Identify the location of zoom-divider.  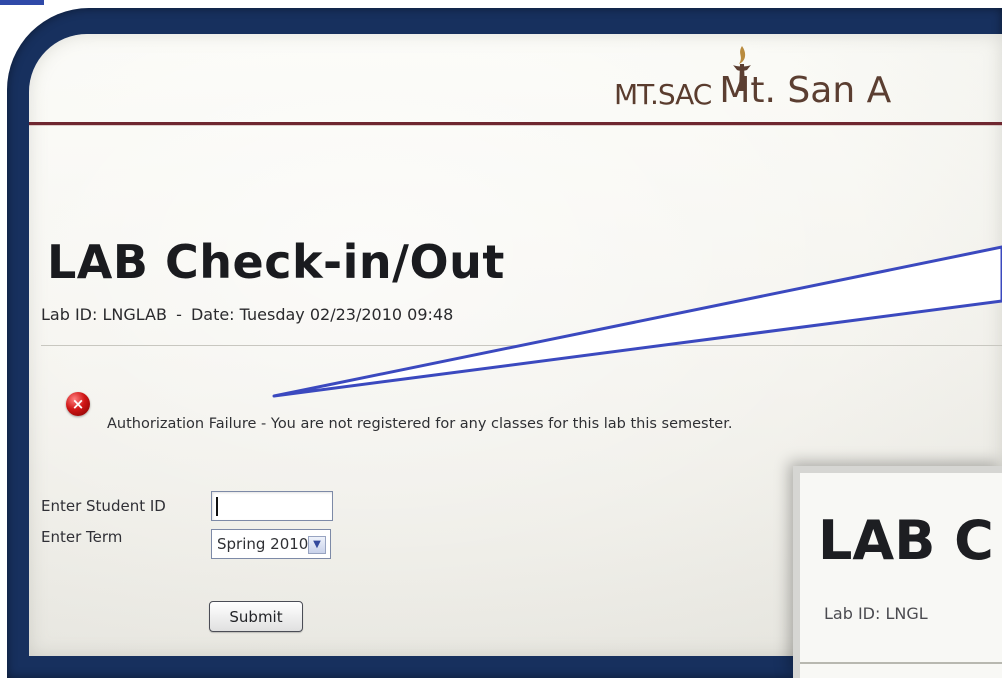
(901, 663).